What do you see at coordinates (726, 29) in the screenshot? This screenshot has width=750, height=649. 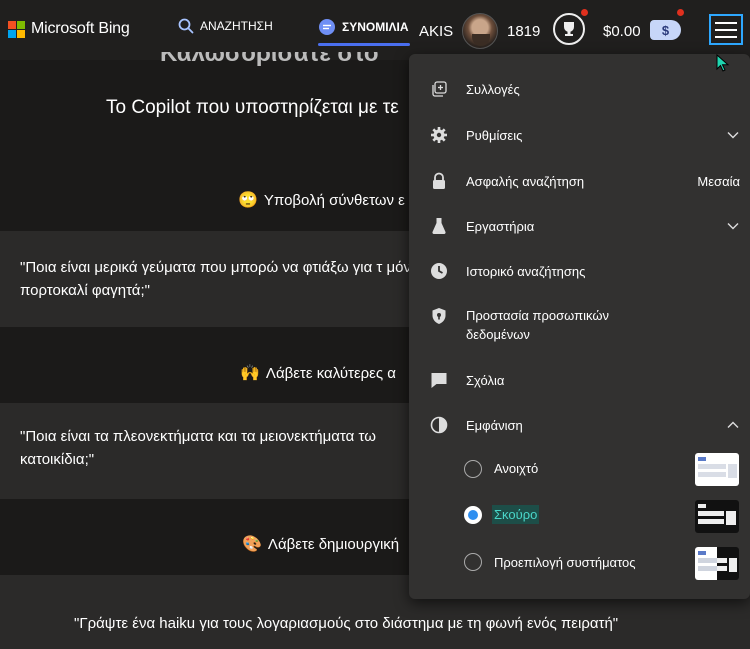 I see `hamburger-menu-button` at bounding box center [726, 29].